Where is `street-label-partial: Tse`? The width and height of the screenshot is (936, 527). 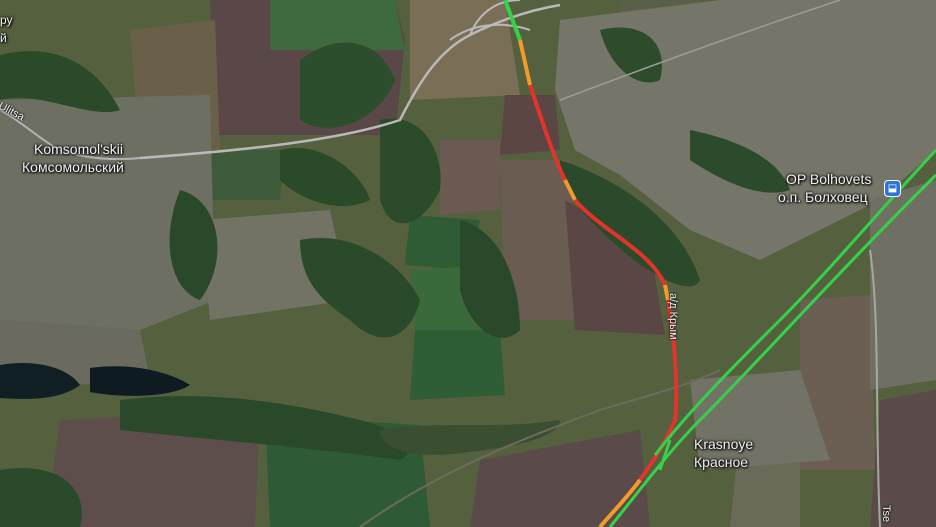
street-label-partial: Tse is located at coordinates (886, 514).